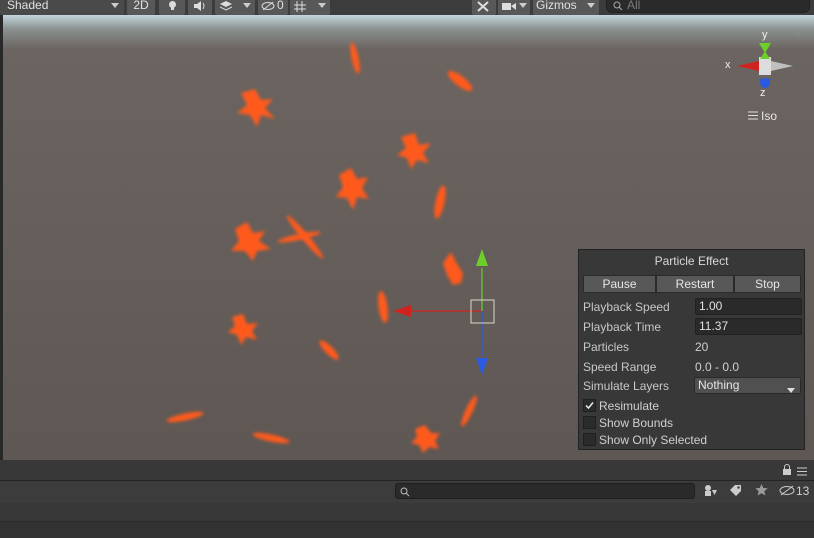  What do you see at coordinates (280, 6) in the screenshot?
I see `hidden-count: 0` at bounding box center [280, 6].